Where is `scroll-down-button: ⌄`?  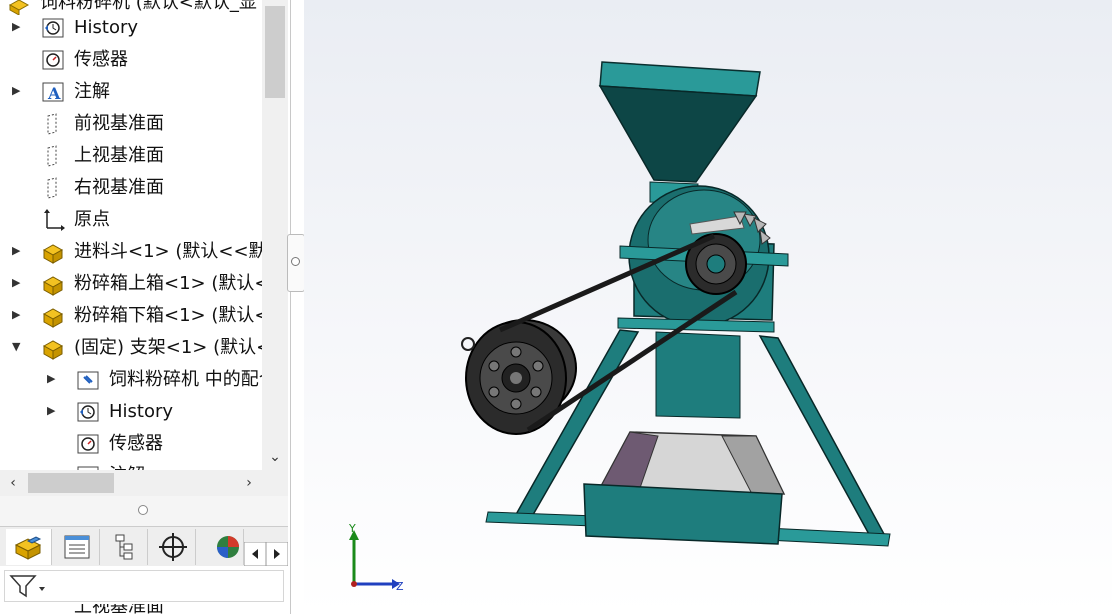 scroll-down-button: ⌄ is located at coordinates (275, 457).